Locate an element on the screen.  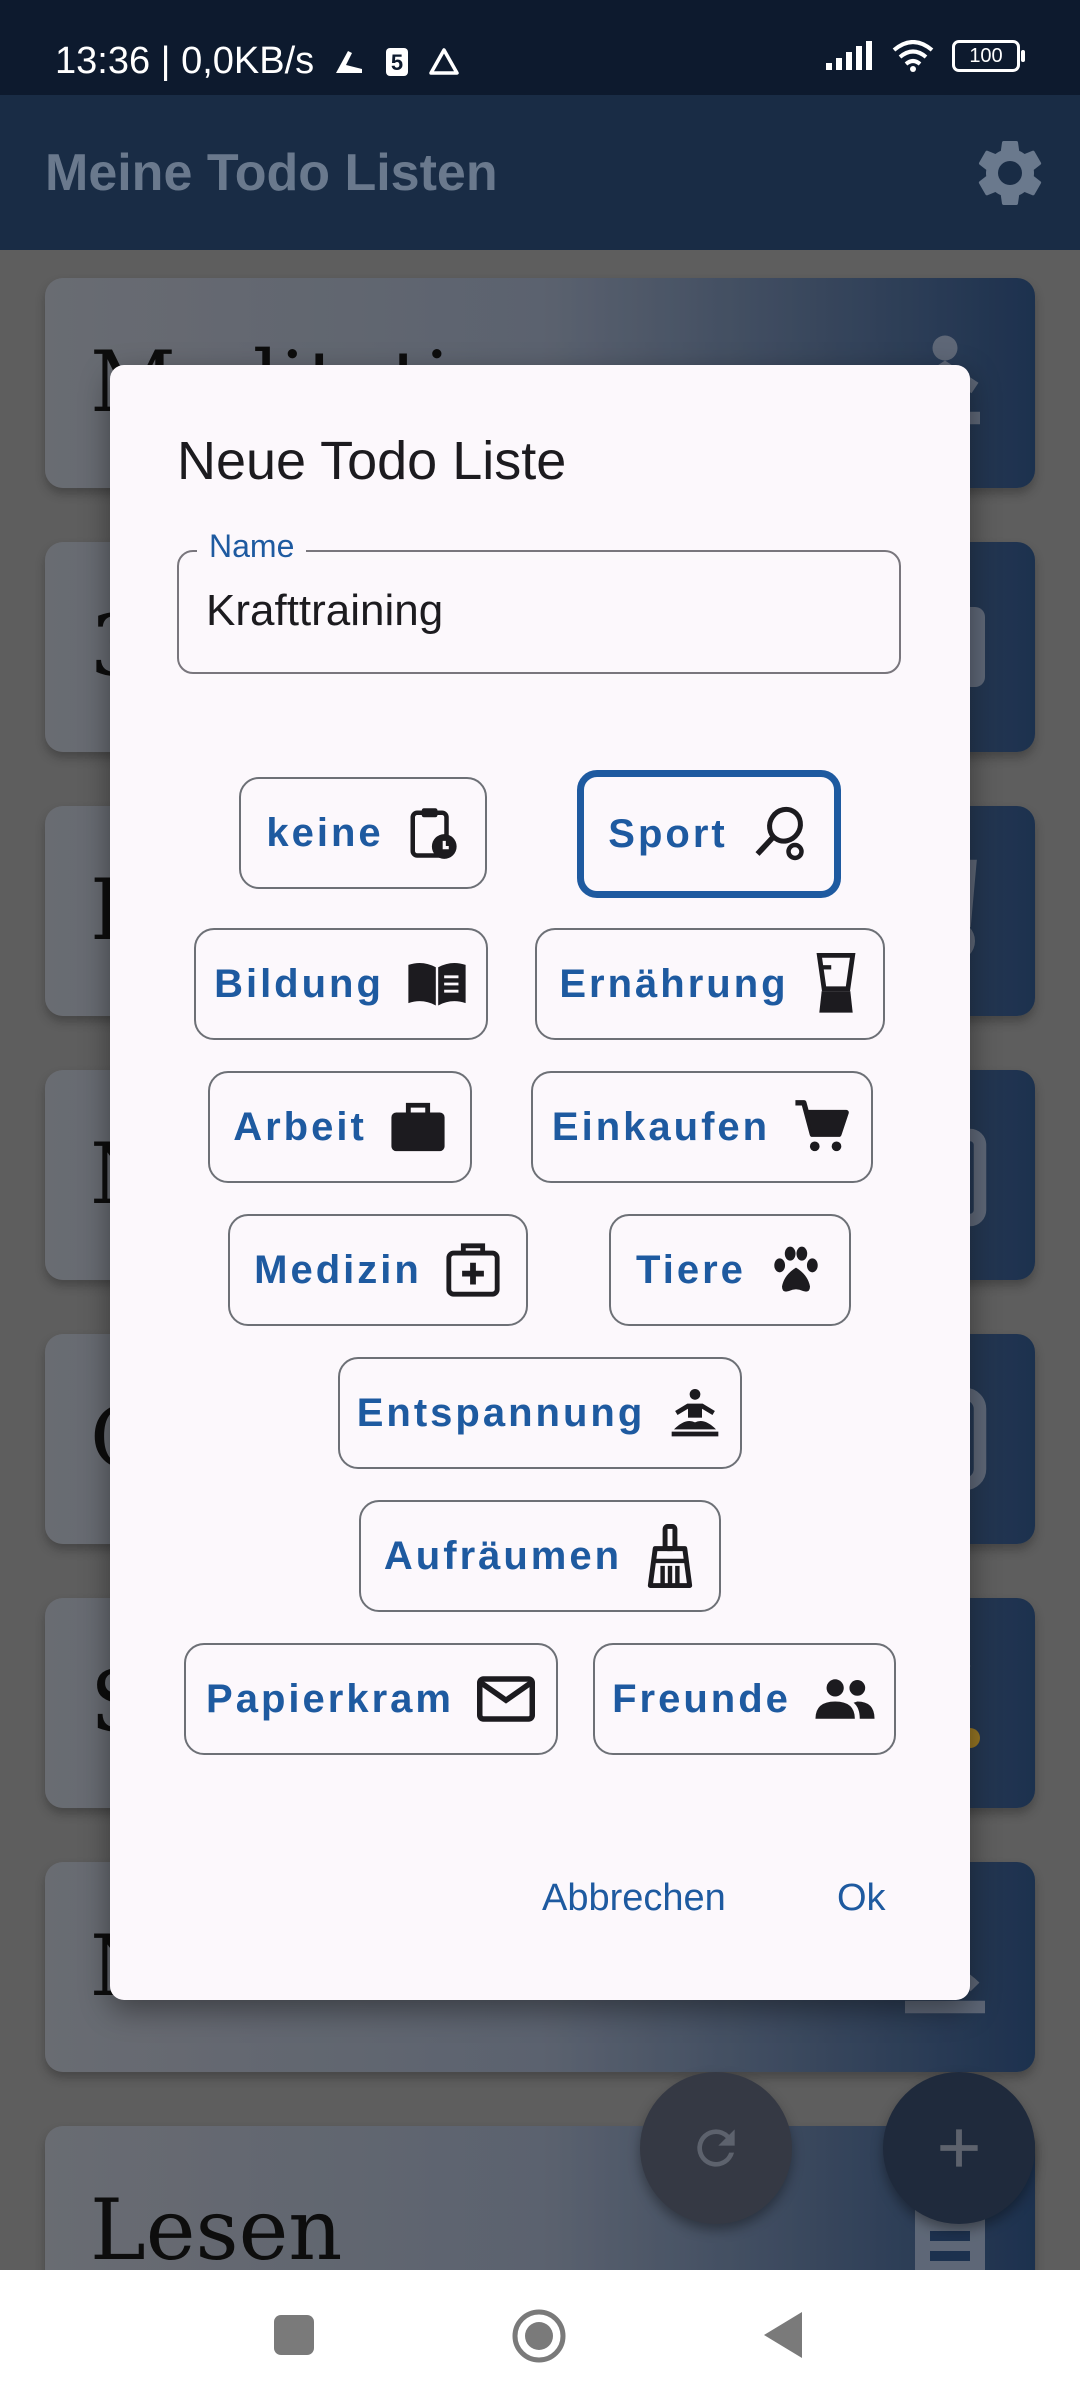
shoe-icon is located at coordinates (349, 61).